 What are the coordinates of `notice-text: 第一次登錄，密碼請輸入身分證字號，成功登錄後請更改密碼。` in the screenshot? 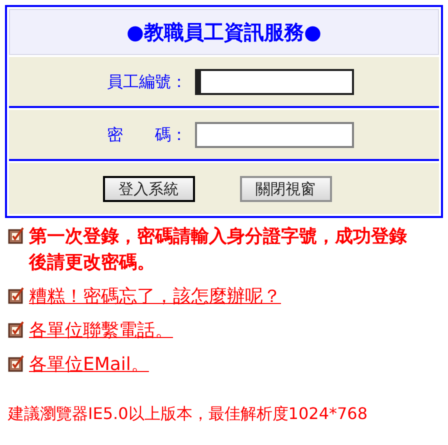 It's located at (218, 250).